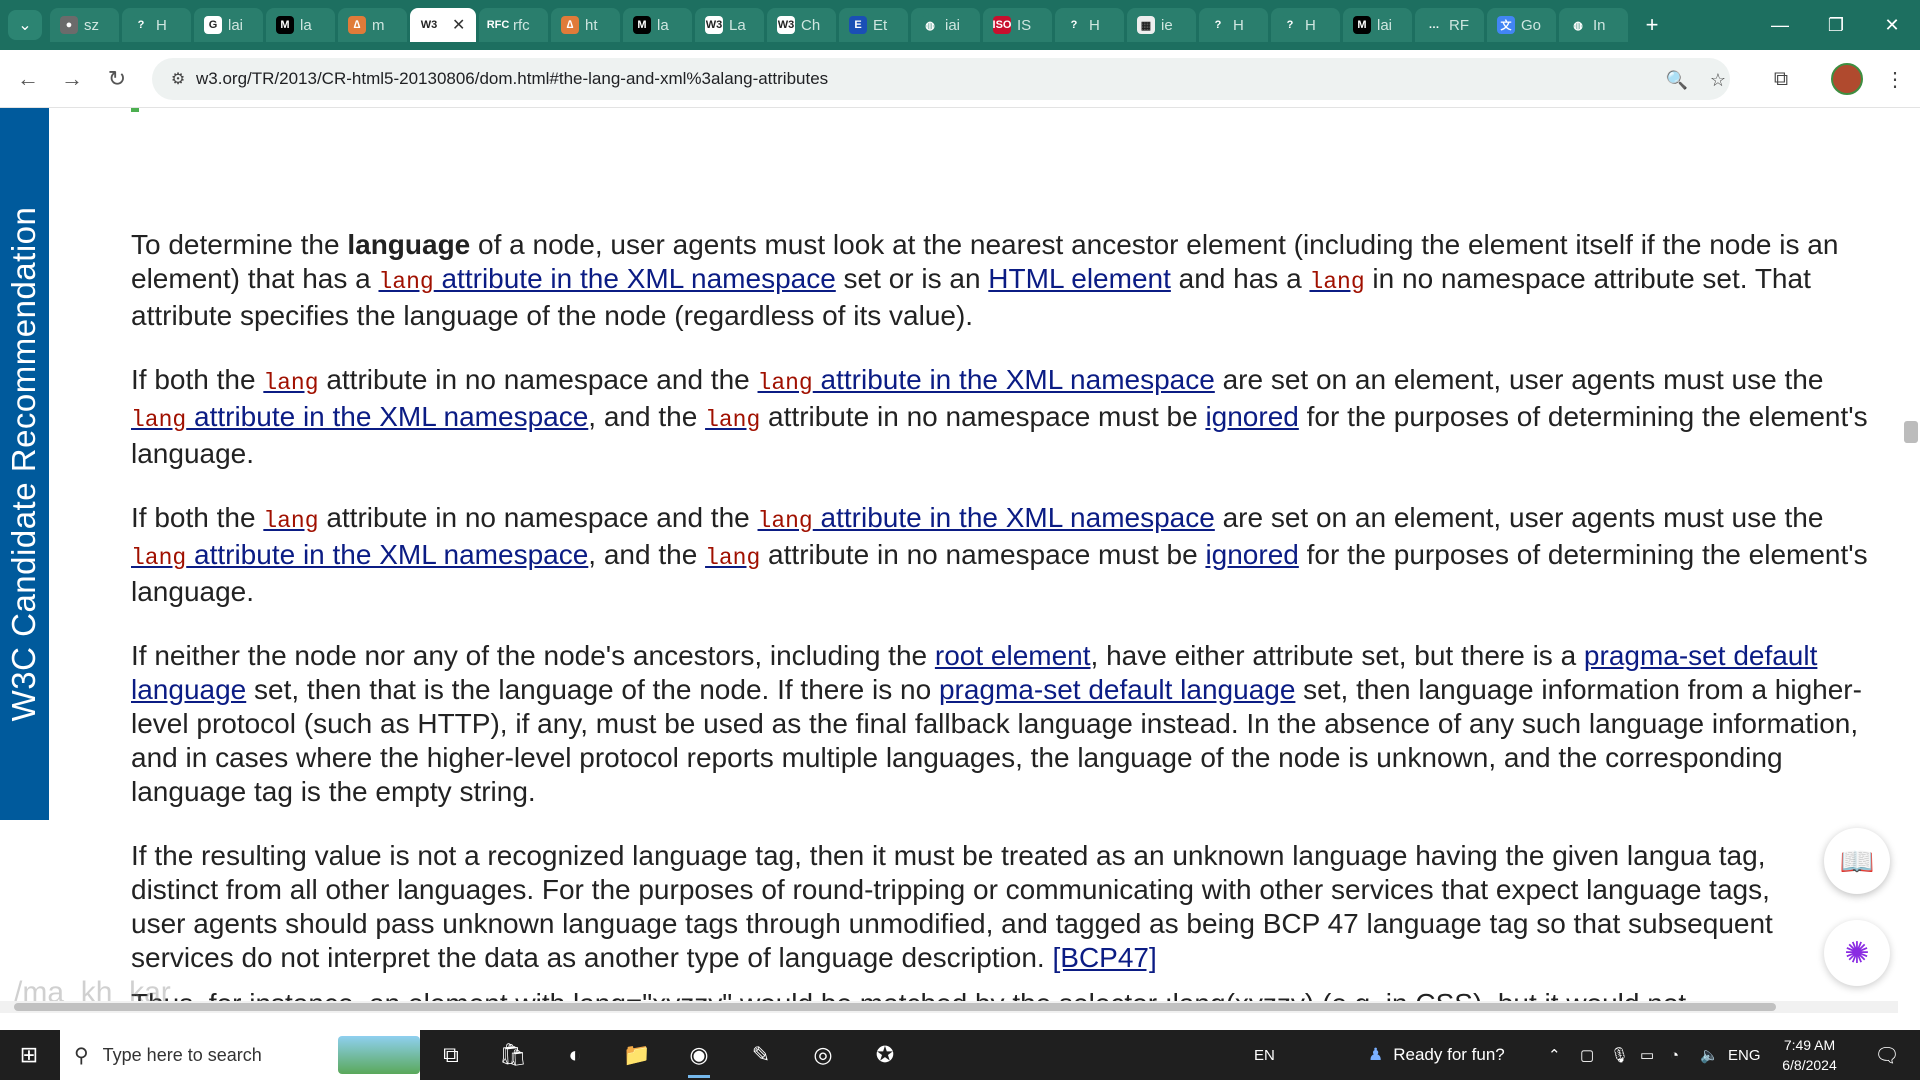  Describe the element at coordinates (1652, 25) in the screenshot. I see `new-tab-button: +` at that location.